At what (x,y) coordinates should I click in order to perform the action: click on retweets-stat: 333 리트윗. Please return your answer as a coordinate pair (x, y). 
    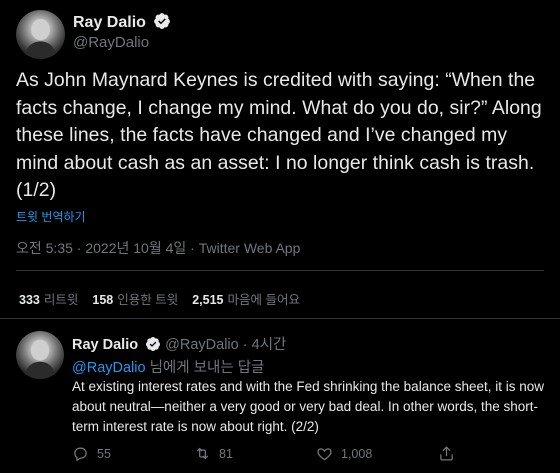
    Looking at the image, I should click on (48, 298).